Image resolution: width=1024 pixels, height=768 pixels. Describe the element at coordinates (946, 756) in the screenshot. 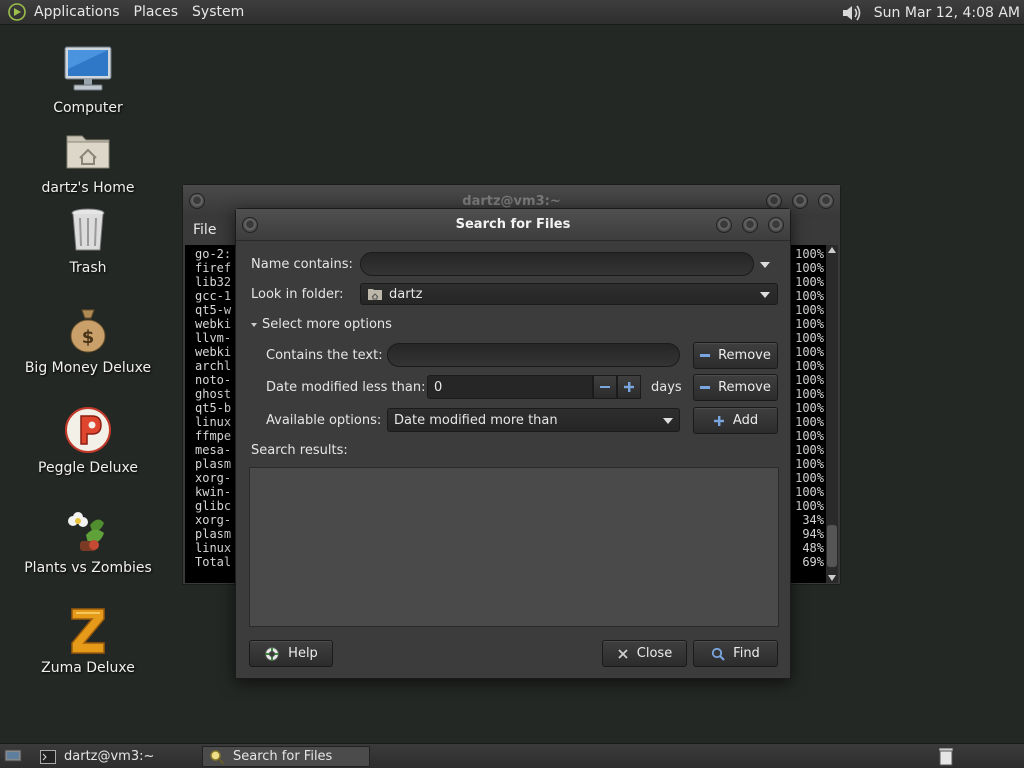

I see `trash-applet-icon` at that location.